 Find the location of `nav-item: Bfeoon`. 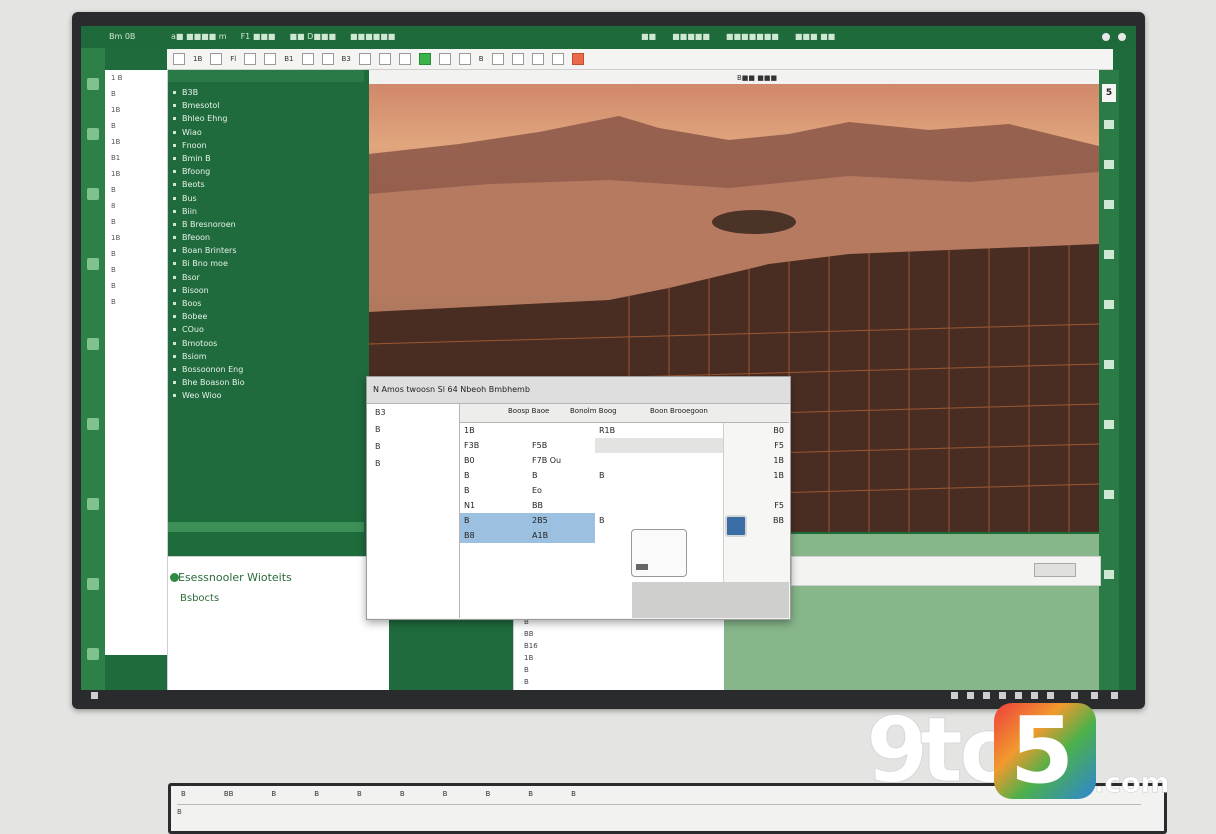

nav-item: Bfeoon is located at coordinates (266, 237).